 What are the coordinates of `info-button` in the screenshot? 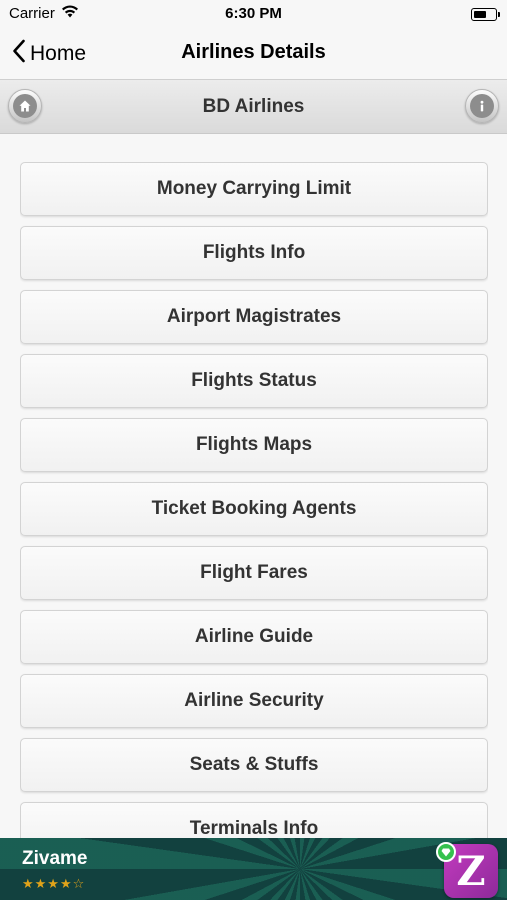 It's located at (482, 106).